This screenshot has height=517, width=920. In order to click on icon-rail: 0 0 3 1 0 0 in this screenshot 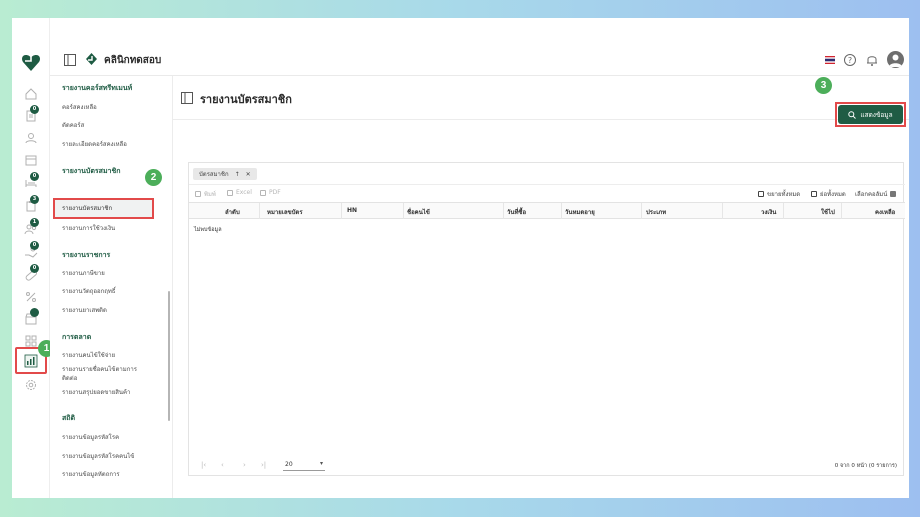, I will do `click(31, 258)`.